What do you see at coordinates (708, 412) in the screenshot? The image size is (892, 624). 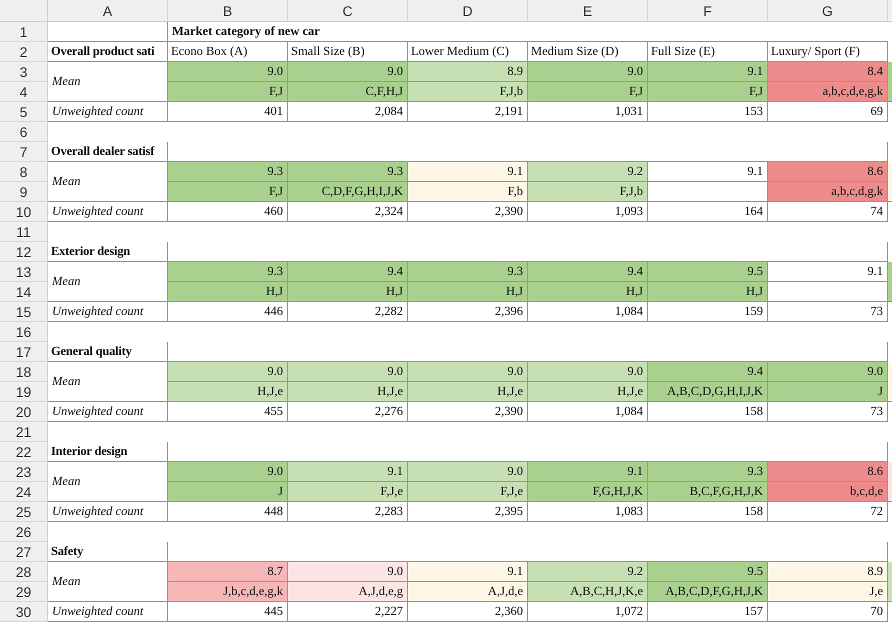 I see `table-cell: 158` at bounding box center [708, 412].